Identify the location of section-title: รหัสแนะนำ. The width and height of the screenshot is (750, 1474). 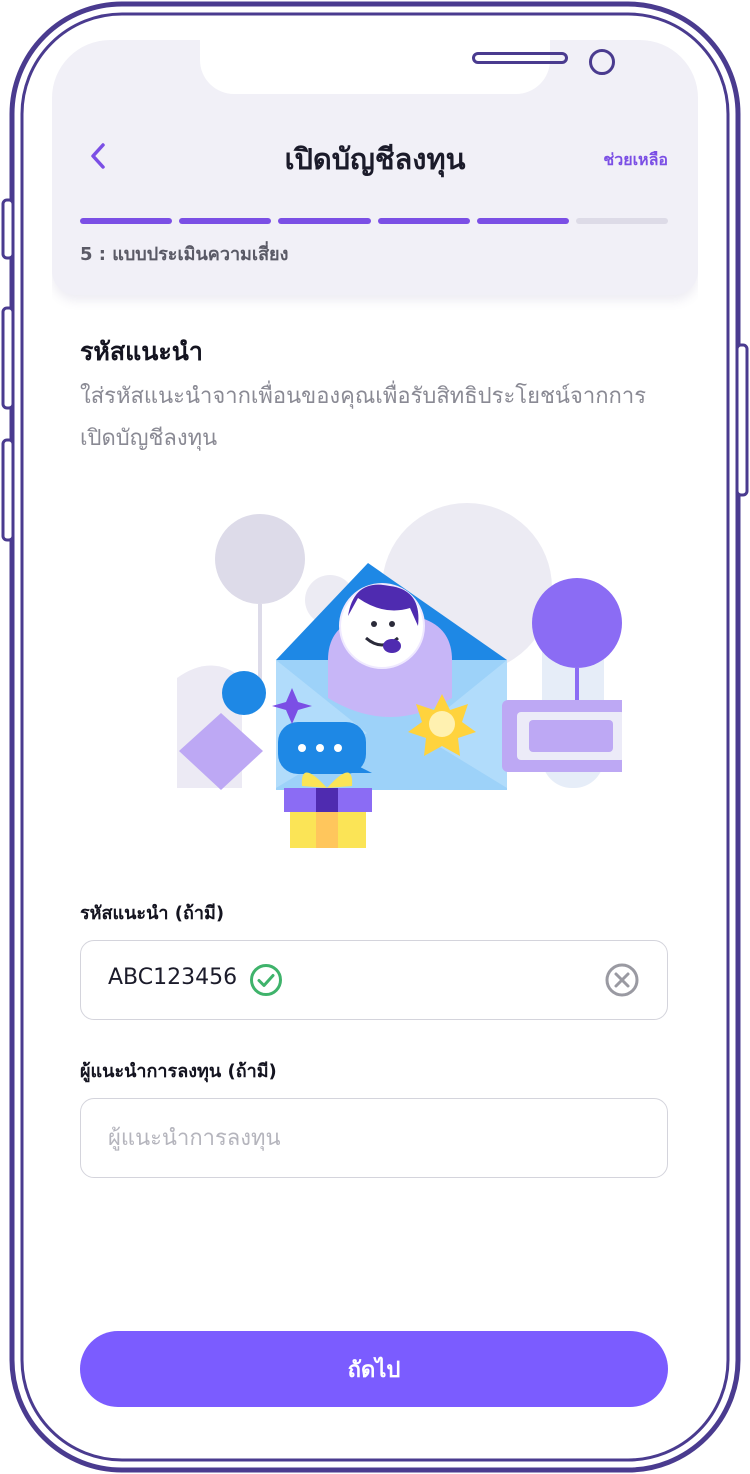
(141, 351).